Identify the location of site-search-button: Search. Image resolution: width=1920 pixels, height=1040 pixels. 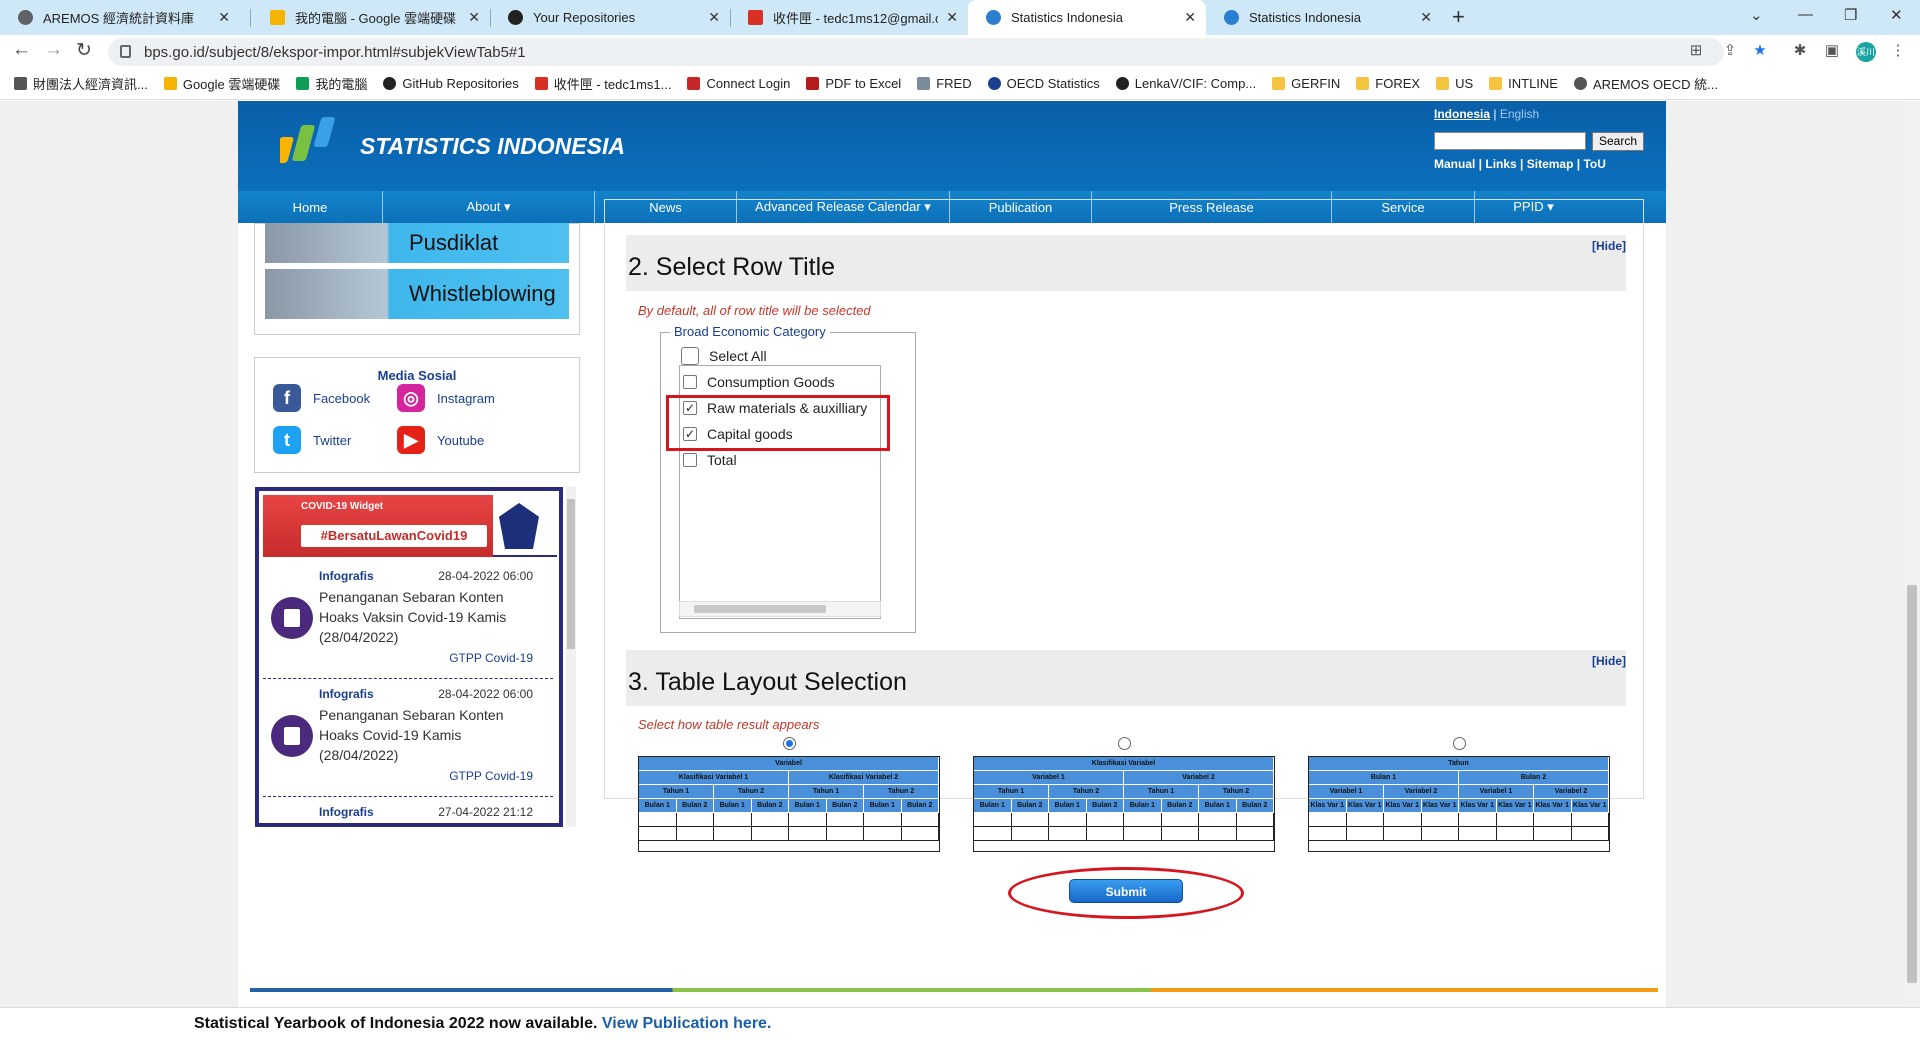
(1618, 141).